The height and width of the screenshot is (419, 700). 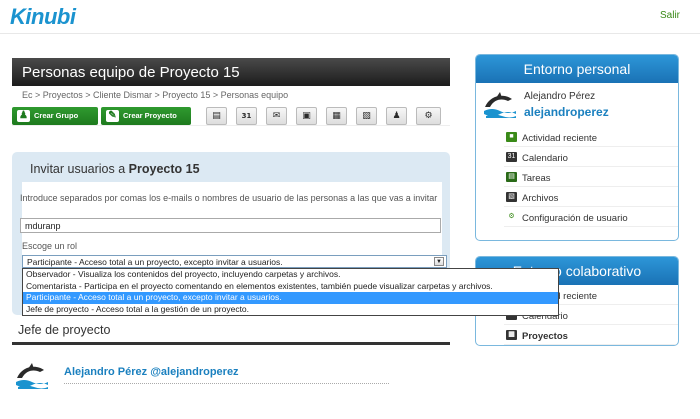 I want to click on invite-title-prefix: Invitar usuarios a, so click(x=78, y=169).